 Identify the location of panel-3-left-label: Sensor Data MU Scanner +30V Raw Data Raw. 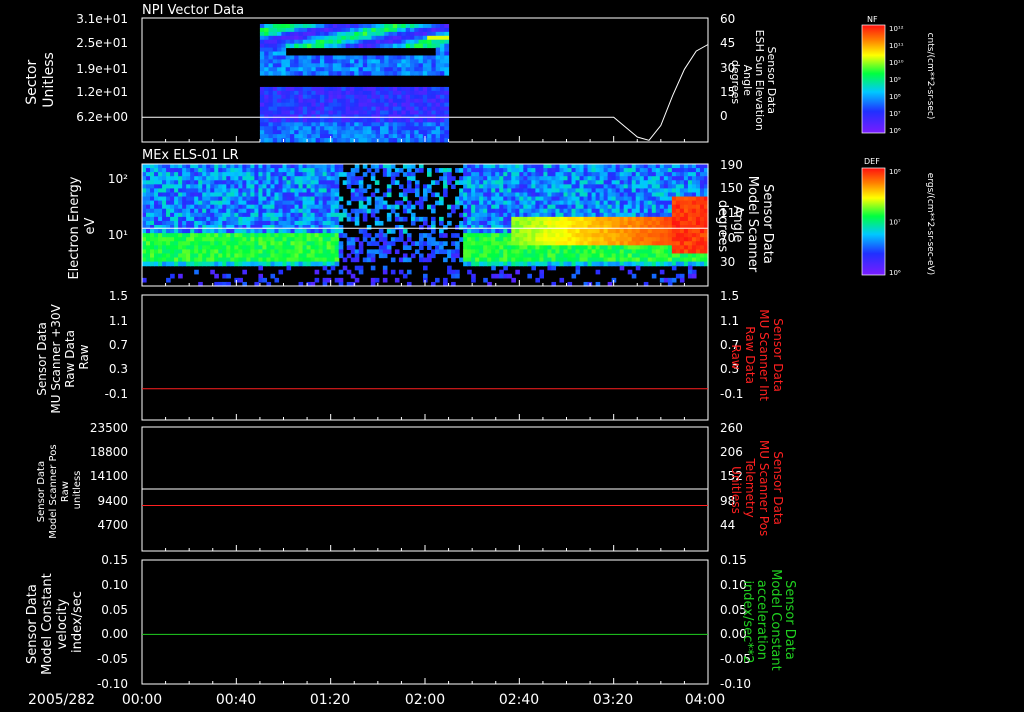
(63, 356).